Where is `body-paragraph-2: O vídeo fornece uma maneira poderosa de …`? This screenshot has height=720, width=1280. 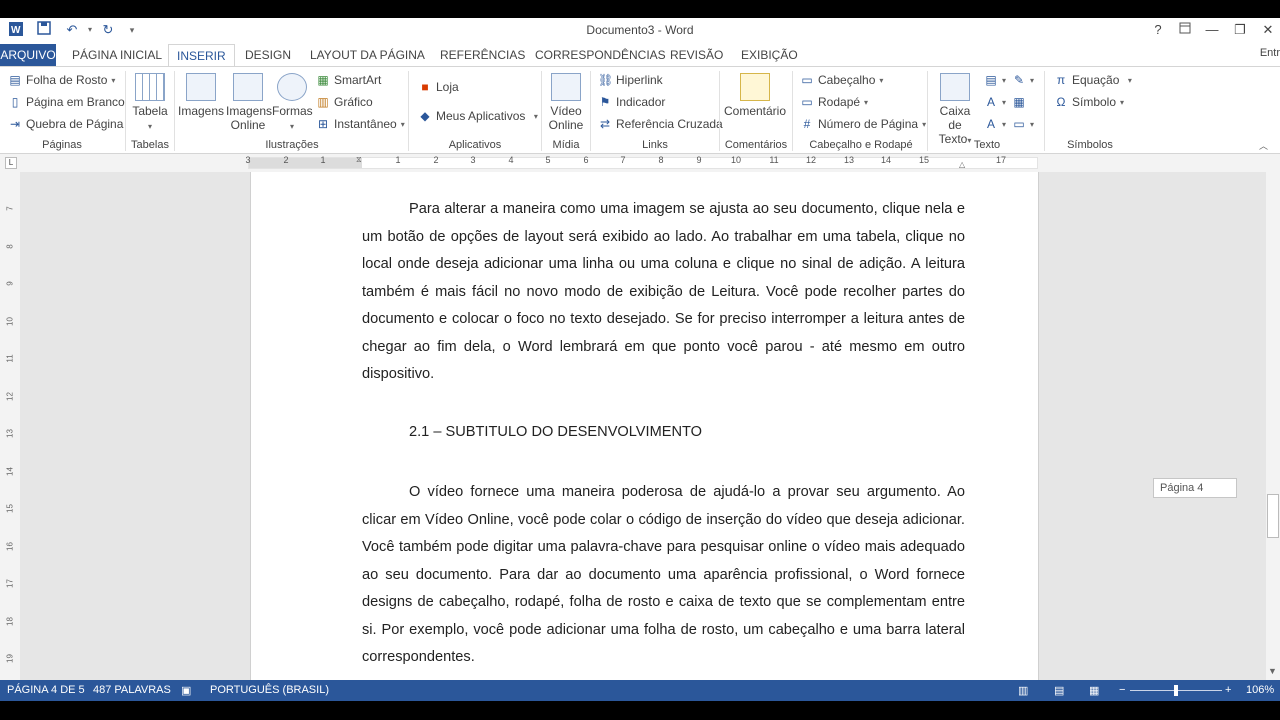
body-paragraph-2: O vídeo fornece uma maneira poderosa de … is located at coordinates (663, 575).